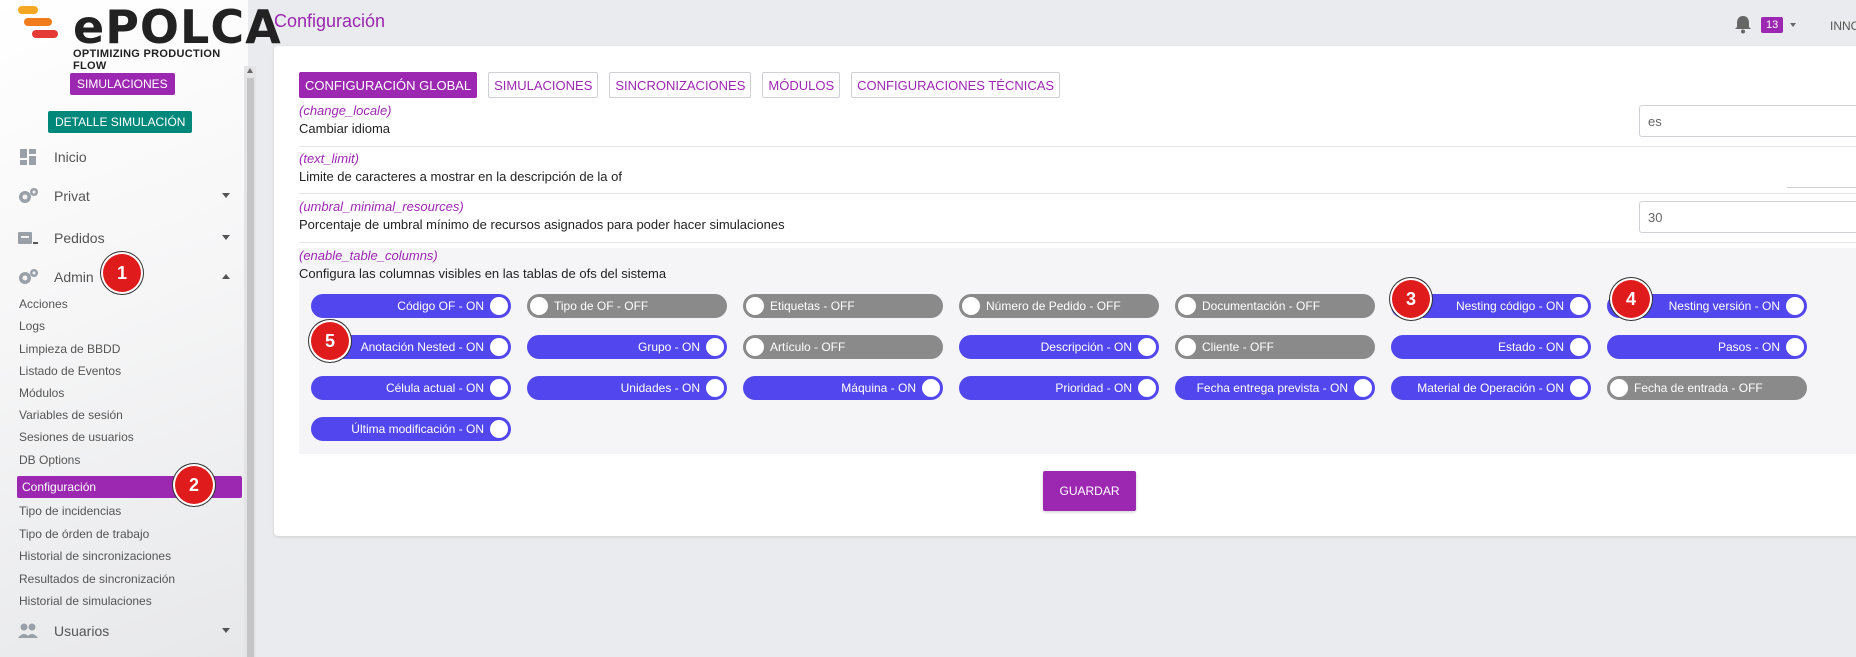  What do you see at coordinates (1707, 347) in the screenshot?
I see `column-toggle: Pasos - ON` at bounding box center [1707, 347].